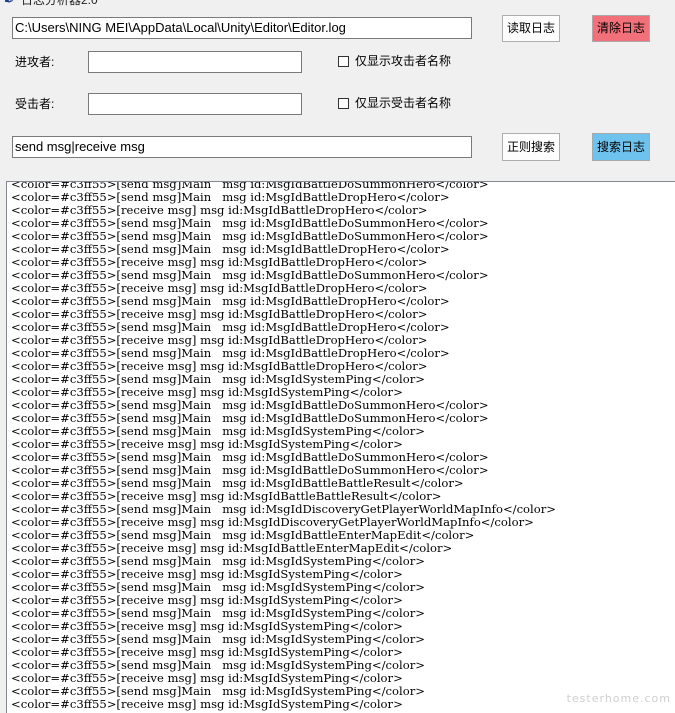 This screenshot has height=713, width=675. Describe the element at coordinates (337, 5) in the screenshot. I see `title-bar: ✒ 日志分析器2.0` at that location.